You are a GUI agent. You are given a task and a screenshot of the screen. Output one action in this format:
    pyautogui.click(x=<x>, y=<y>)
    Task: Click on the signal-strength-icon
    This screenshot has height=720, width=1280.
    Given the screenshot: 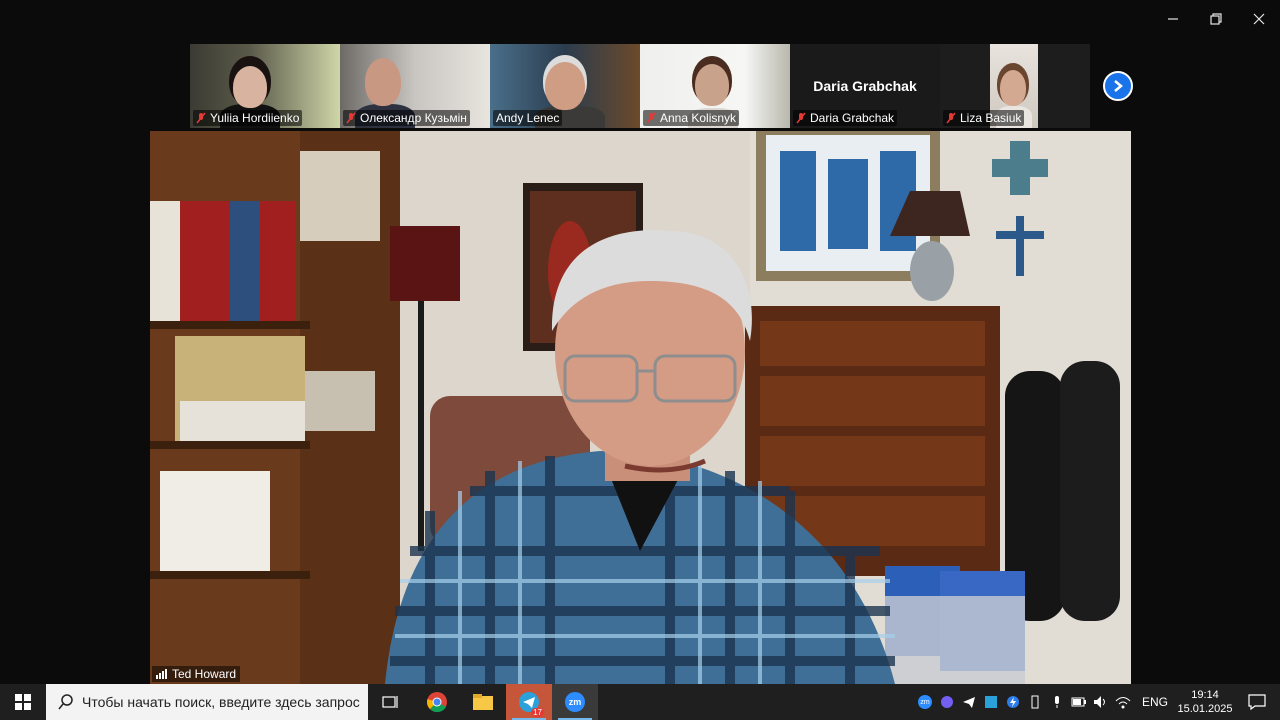 What is the action you would take?
    pyautogui.click(x=161, y=674)
    